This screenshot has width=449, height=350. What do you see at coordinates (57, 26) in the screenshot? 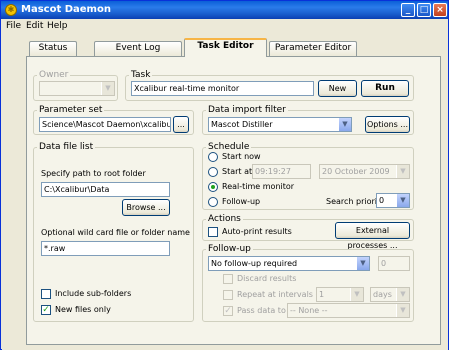
I see `menu-help: Help` at bounding box center [57, 26].